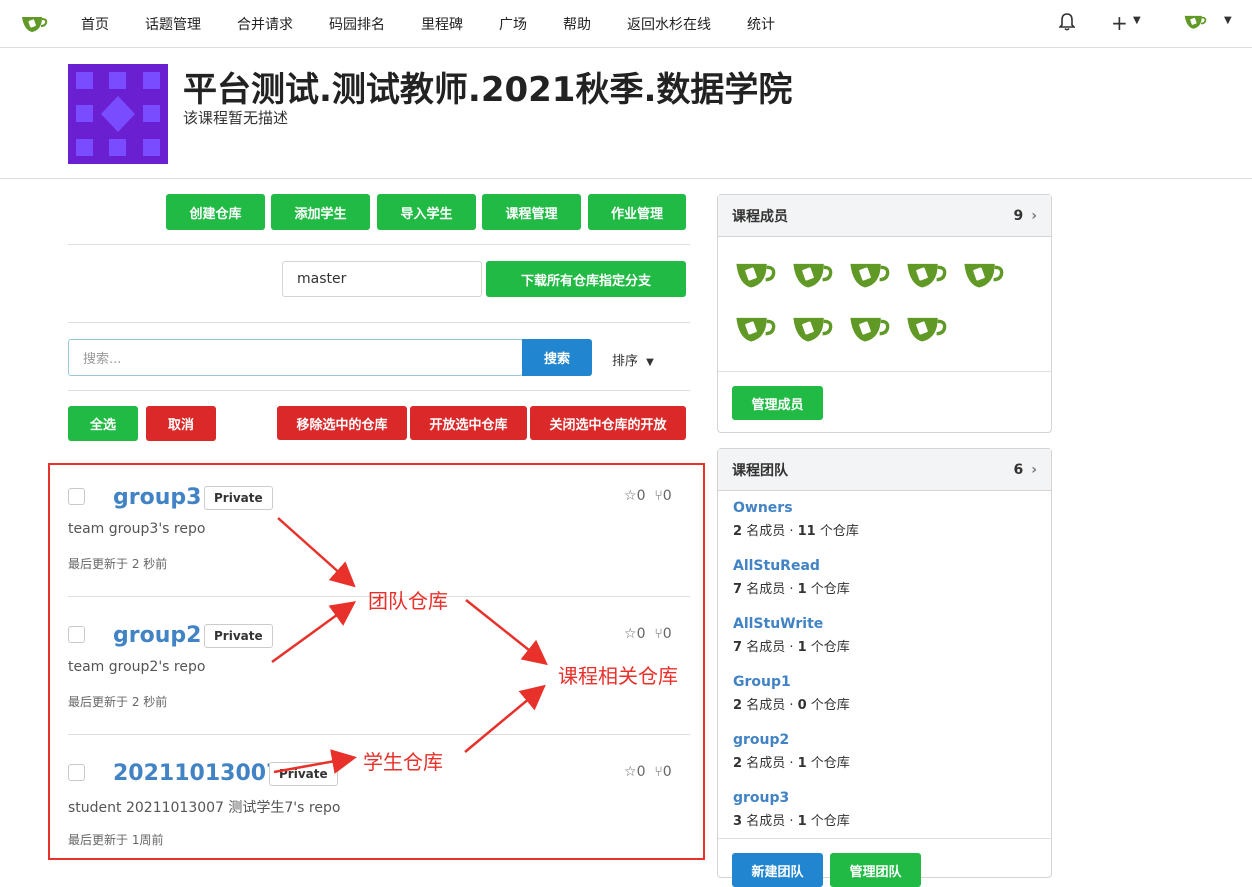 The height and width of the screenshot is (887, 1252). Describe the element at coordinates (1018, 469) in the screenshot. I see `teams-count: 6` at that location.